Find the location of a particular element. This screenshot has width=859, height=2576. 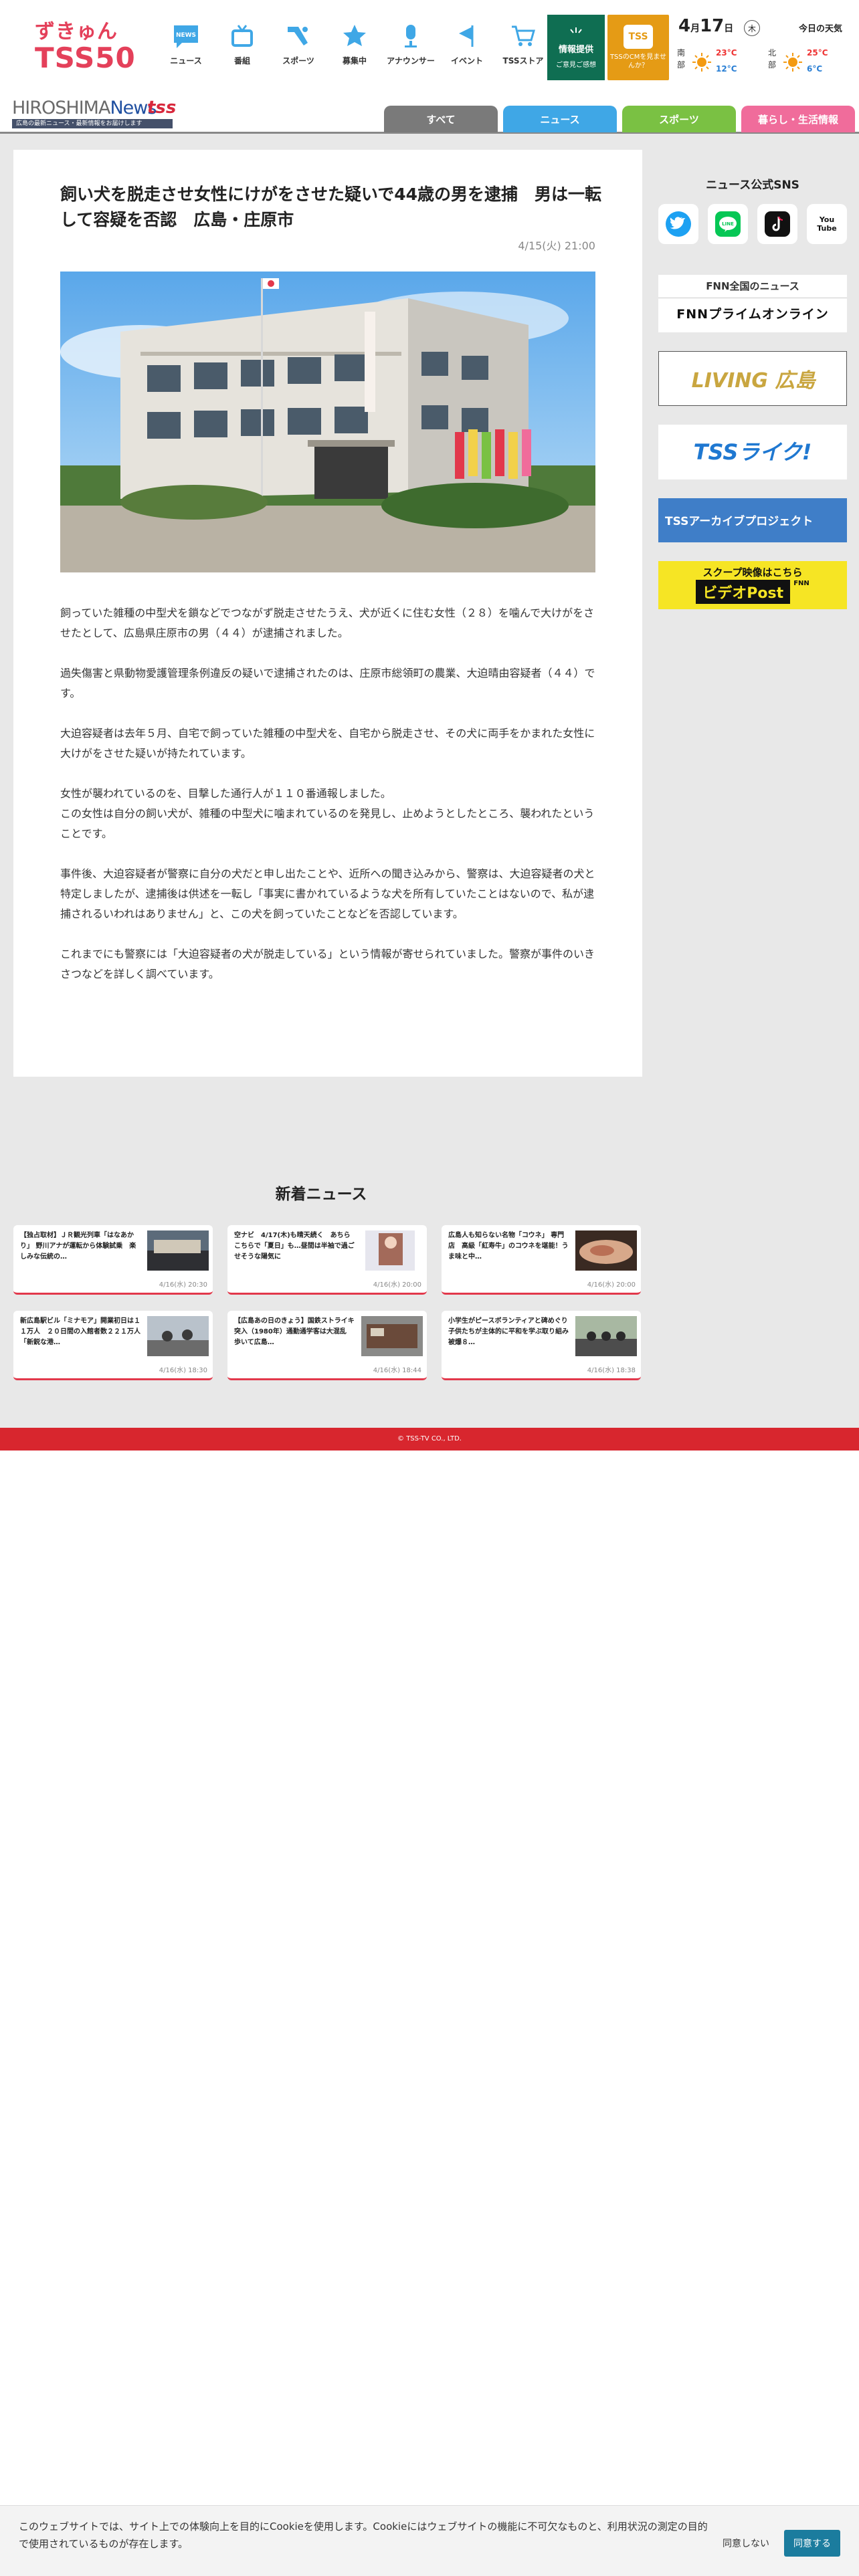

fnn-prime-logo: FNNプライムオンライン is located at coordinates (752, 314).